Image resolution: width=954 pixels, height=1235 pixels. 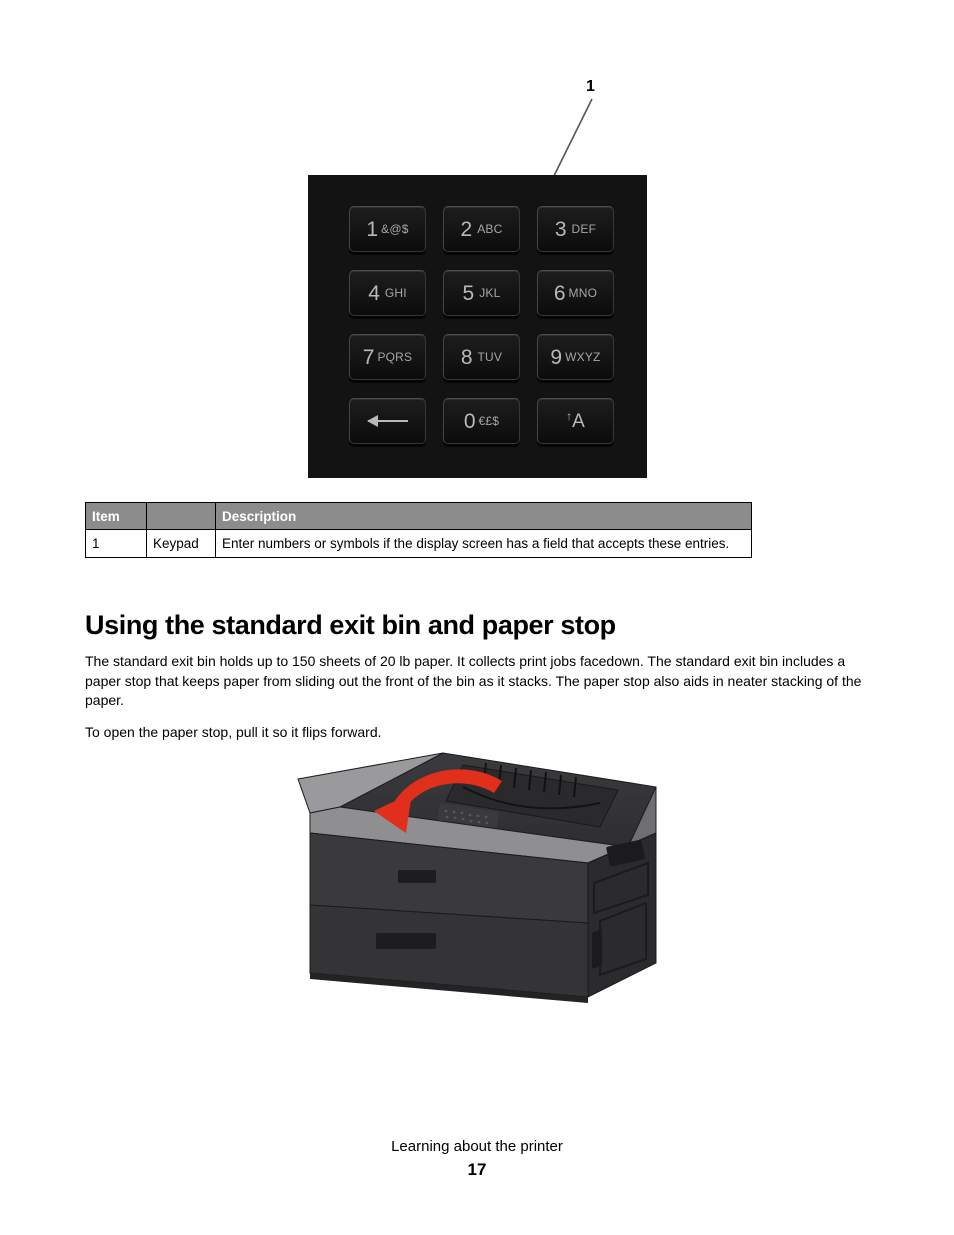 What do you see at coordinates (556, 357) in the screenshot?
I see `keypad-key-9-digit: 9` at bounding box center [556, 357].